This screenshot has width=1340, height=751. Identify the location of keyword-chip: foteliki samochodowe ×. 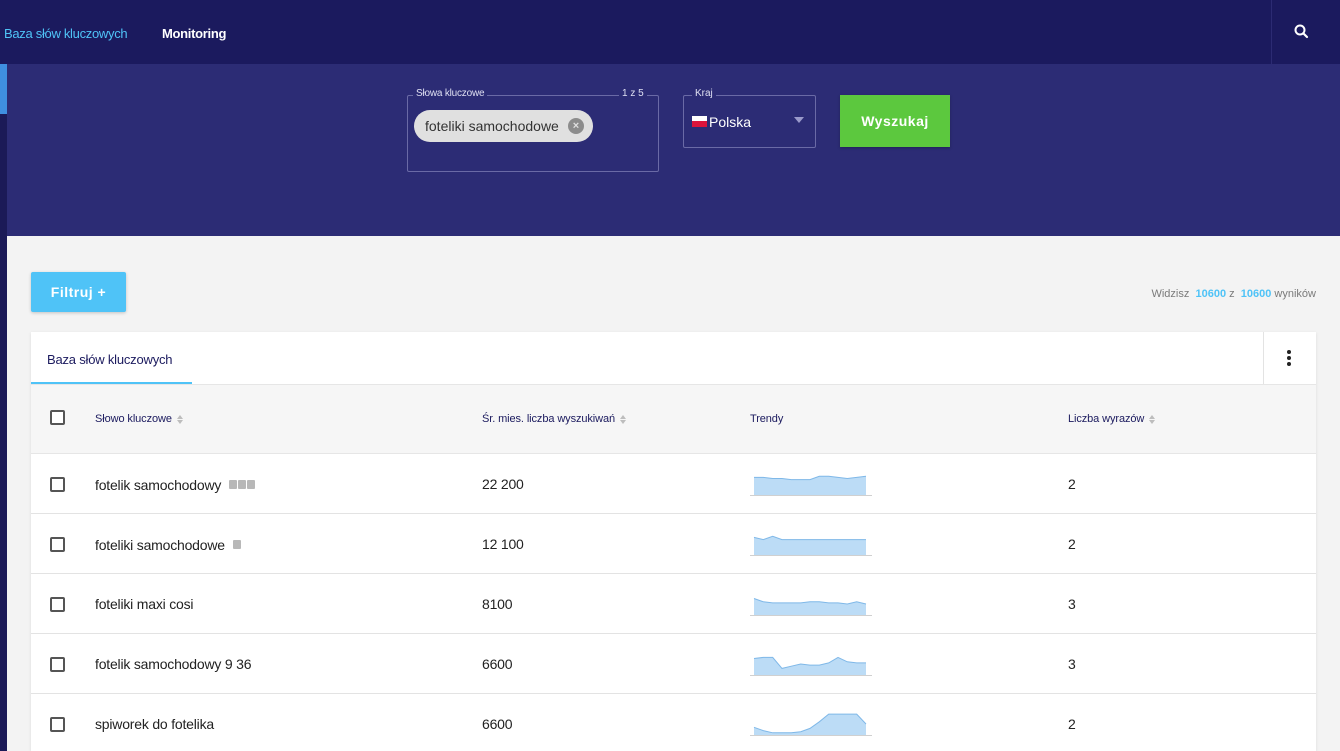
(503, 126).